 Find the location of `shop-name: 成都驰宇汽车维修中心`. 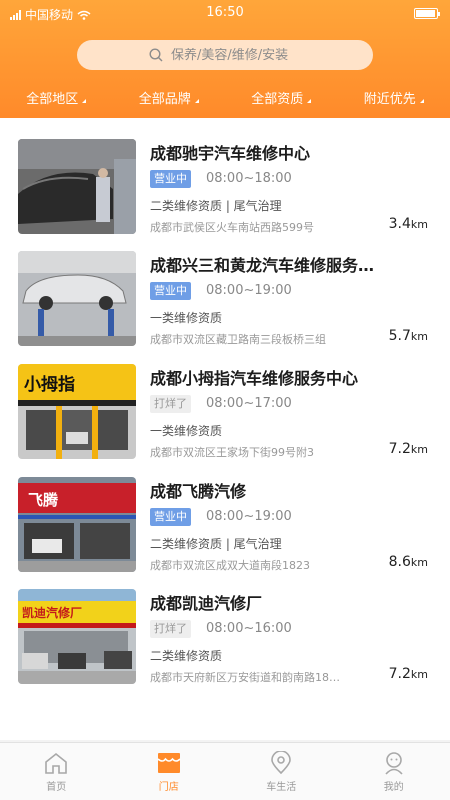

shop-name: 成都驰宇汽车维修中心 is located at coordinates (230, 153).